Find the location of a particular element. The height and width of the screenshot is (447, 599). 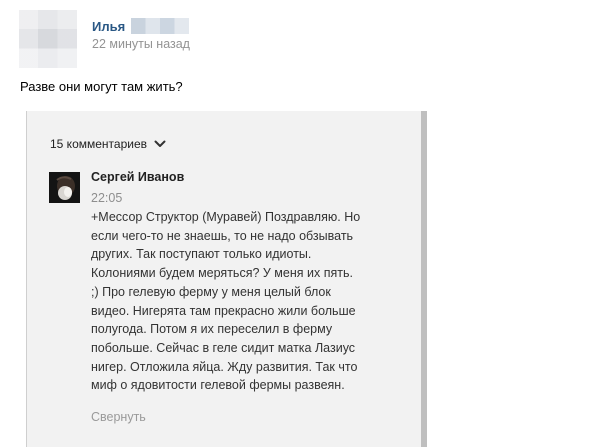

avatar-image is located at coordinates (64, 187).